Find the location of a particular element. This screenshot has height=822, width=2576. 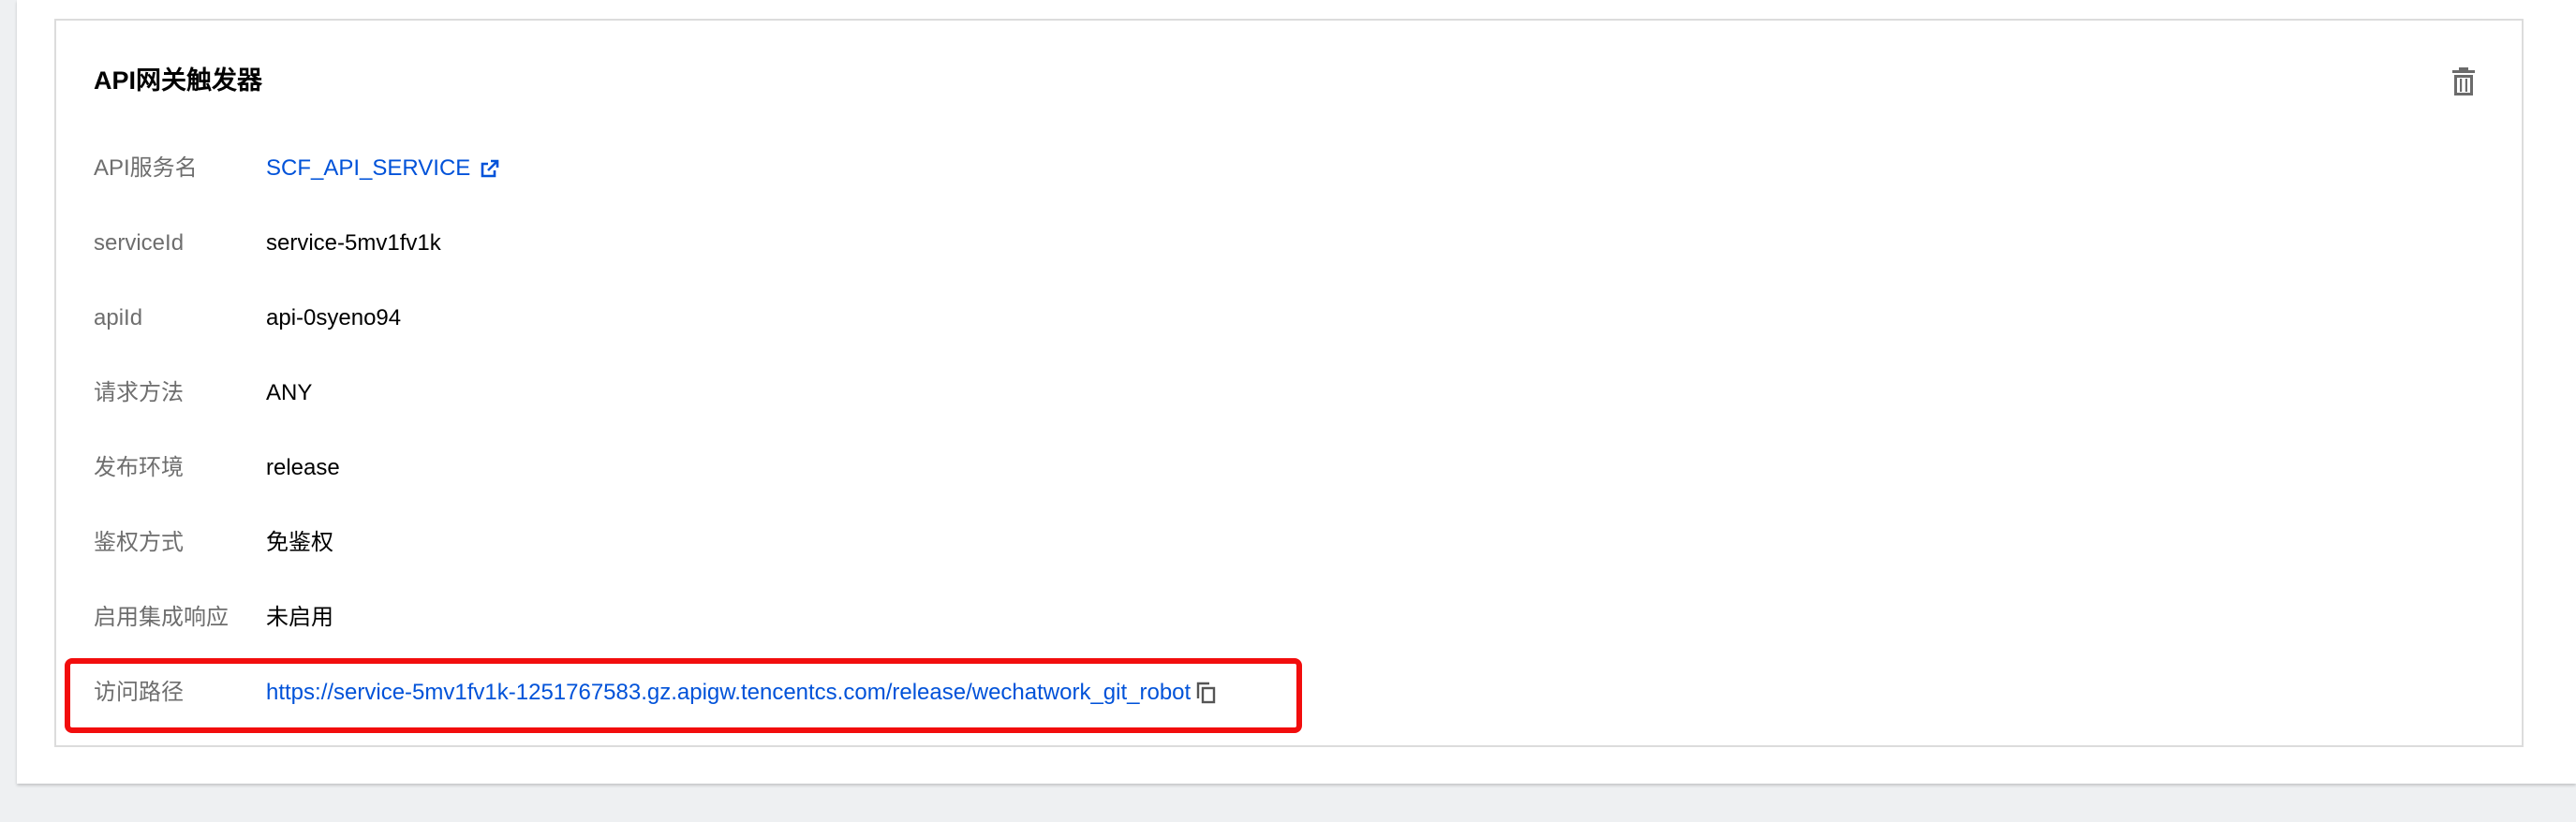

field-value-request-method: ANY is located at coordinates (289, 392).